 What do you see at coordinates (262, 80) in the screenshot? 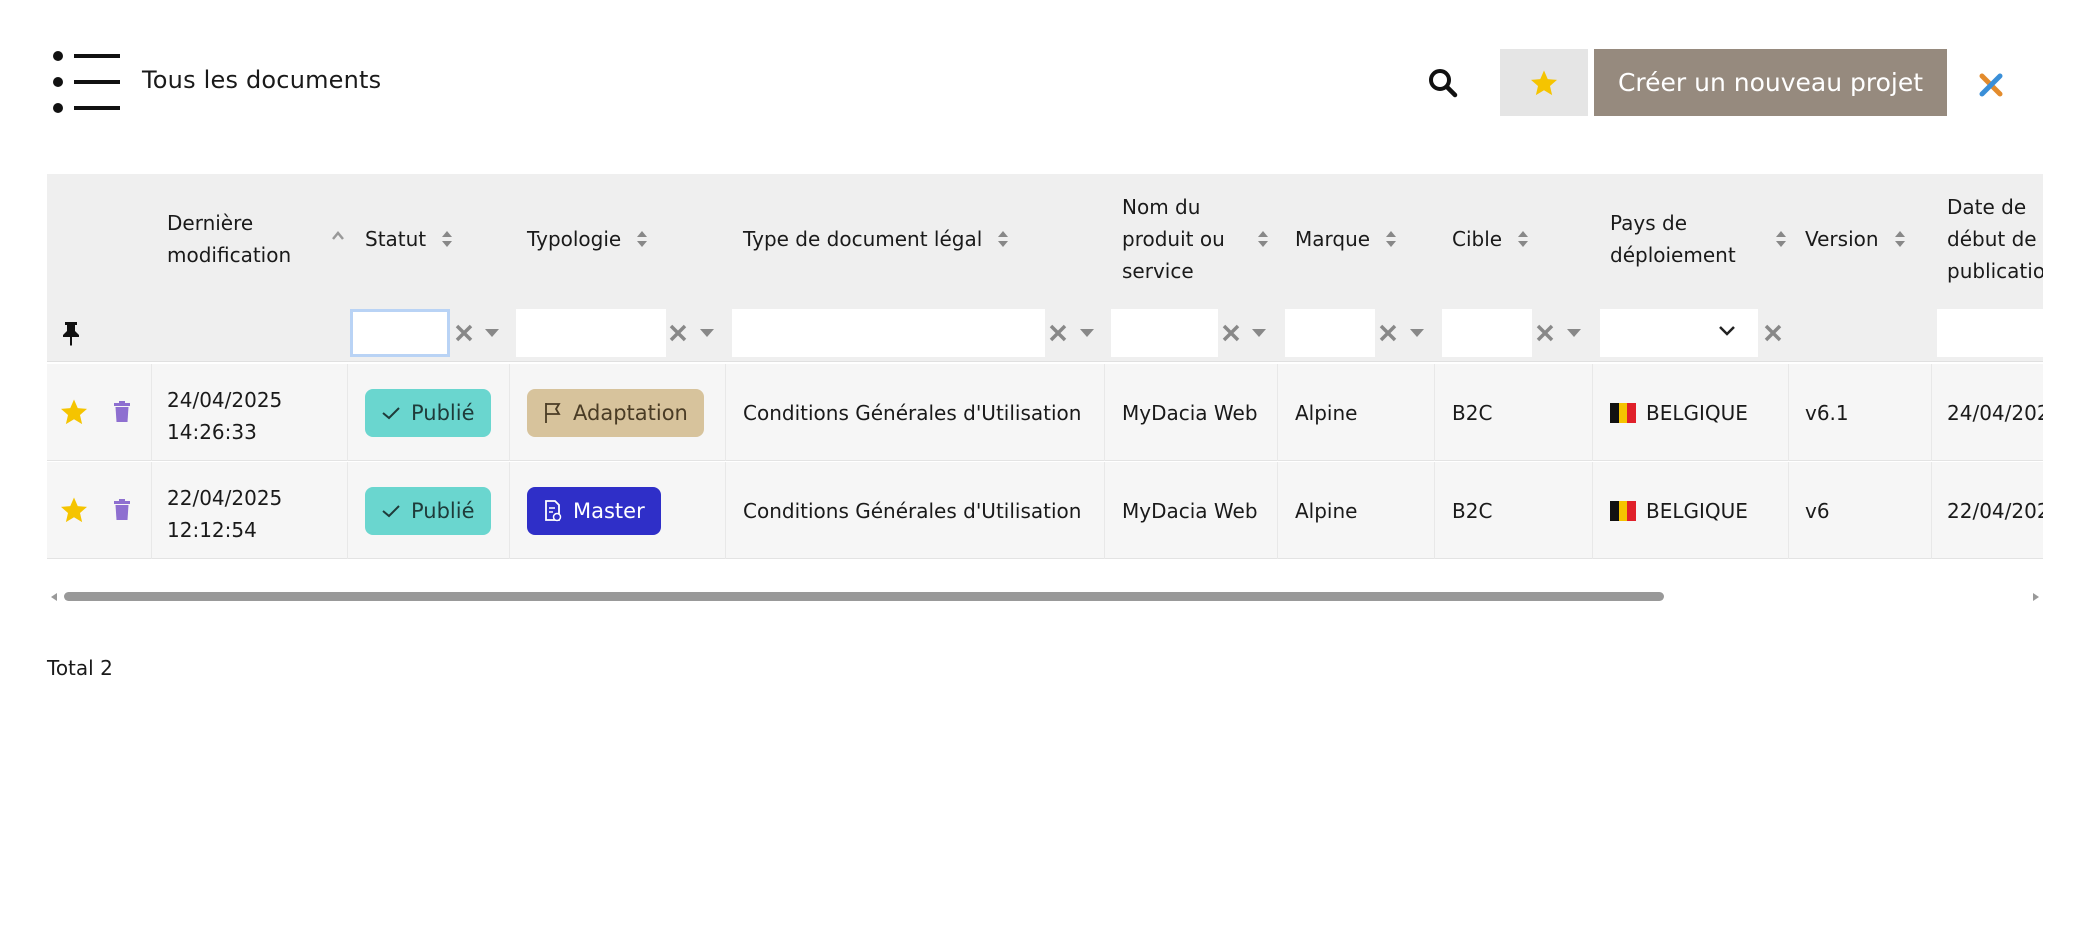
I see `page-title: Tous les documents` at bounding box center [262, 80].